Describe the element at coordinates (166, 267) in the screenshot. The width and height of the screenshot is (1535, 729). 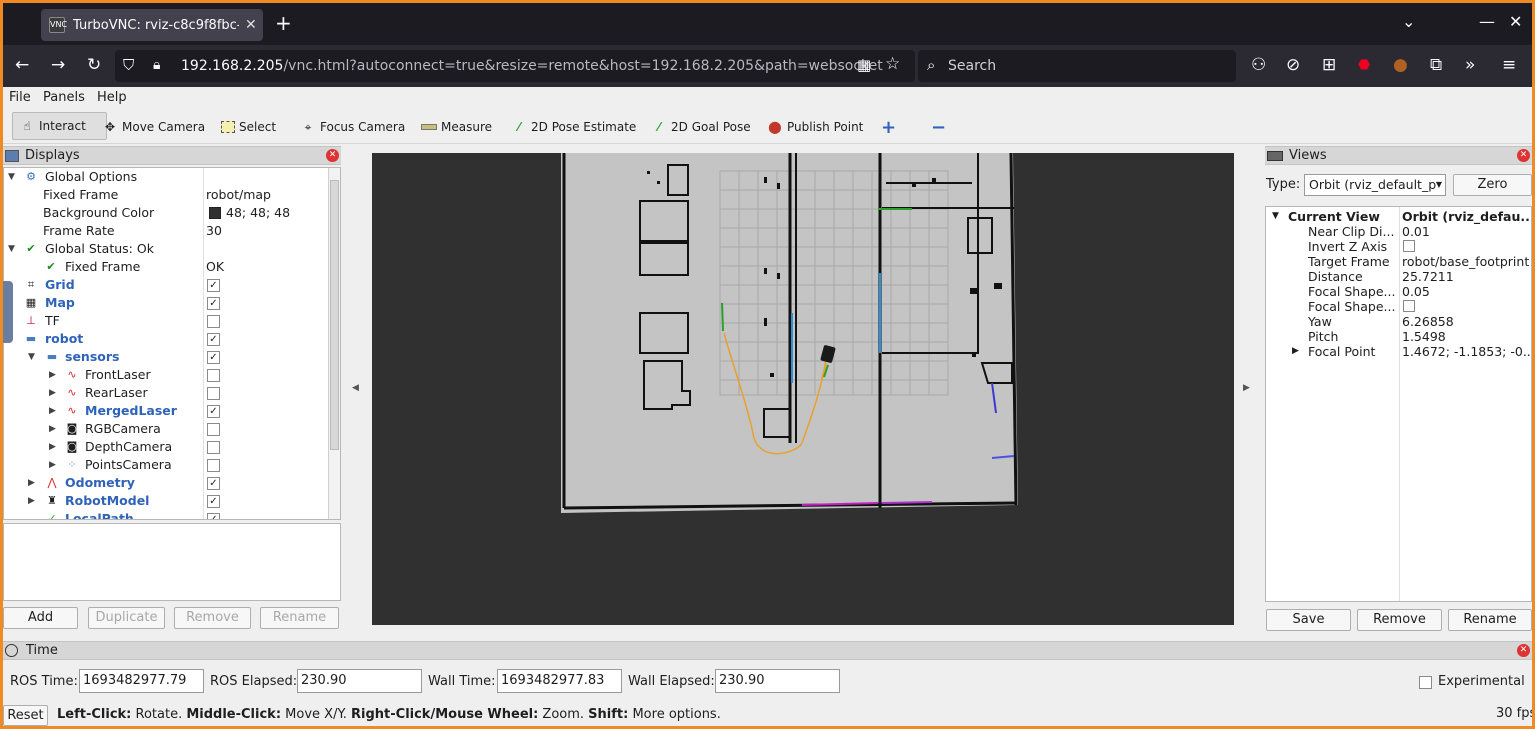
I see `tree-row-status-fixed-frame: ✔ Fixed Frame OK` at that location.